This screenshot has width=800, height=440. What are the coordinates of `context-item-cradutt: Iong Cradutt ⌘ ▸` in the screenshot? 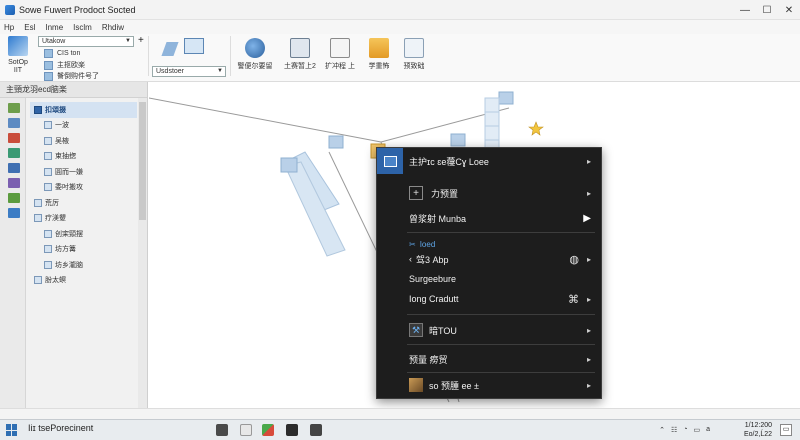 It's located at (489, 299).